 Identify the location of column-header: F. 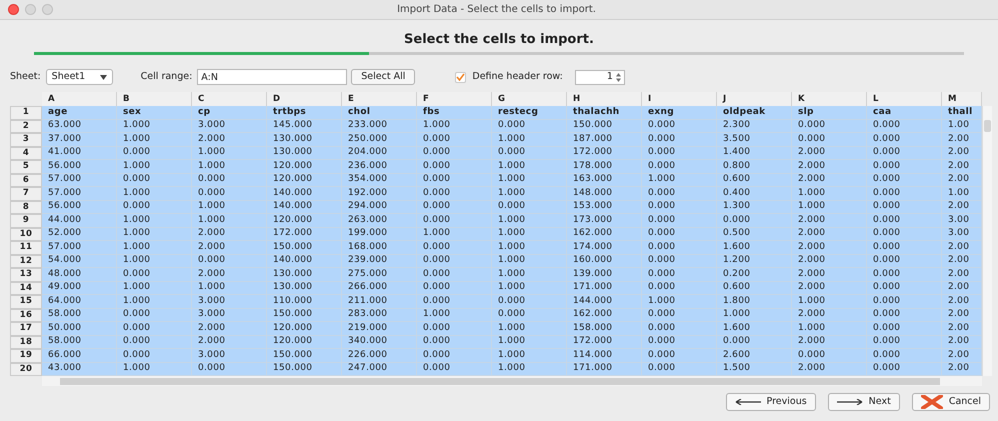
(454, 99).